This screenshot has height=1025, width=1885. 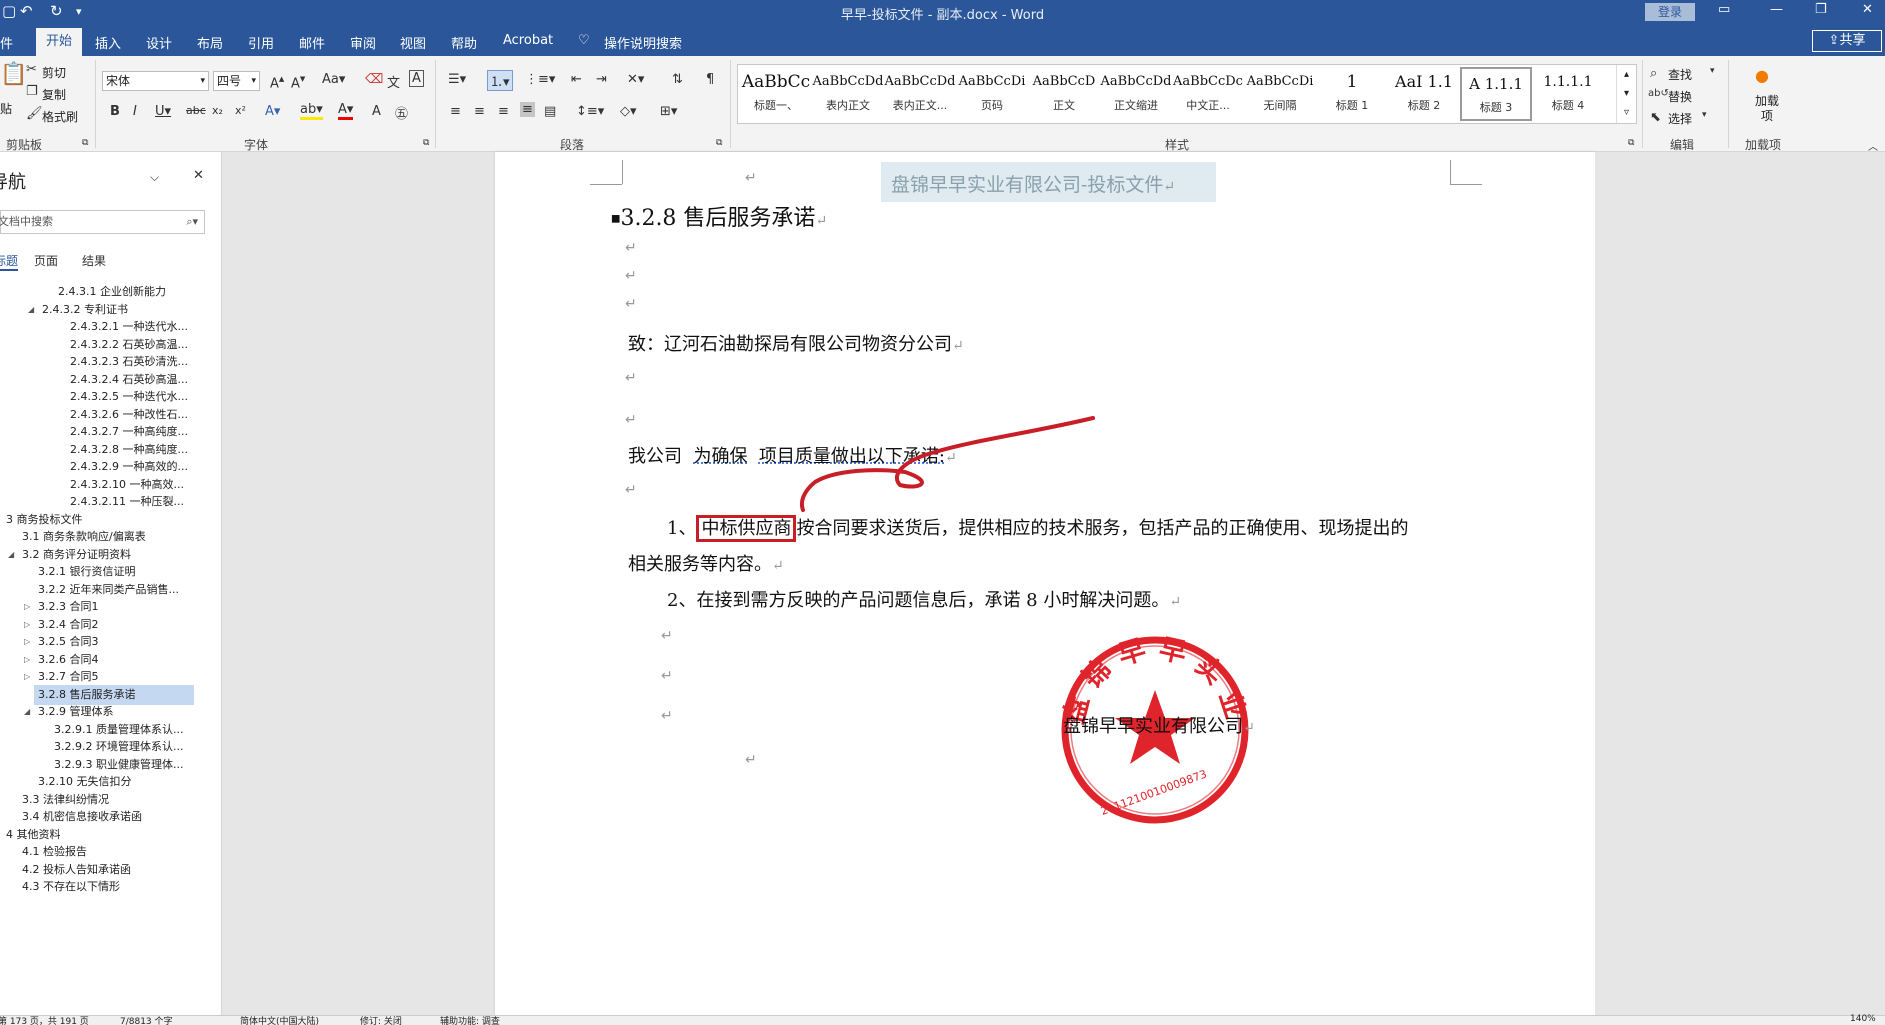 What do you see at coordinates (381, 1019) in the screenshot?
I see `track-changes: 修订: 关闭` at bounding box center [381, 1019].